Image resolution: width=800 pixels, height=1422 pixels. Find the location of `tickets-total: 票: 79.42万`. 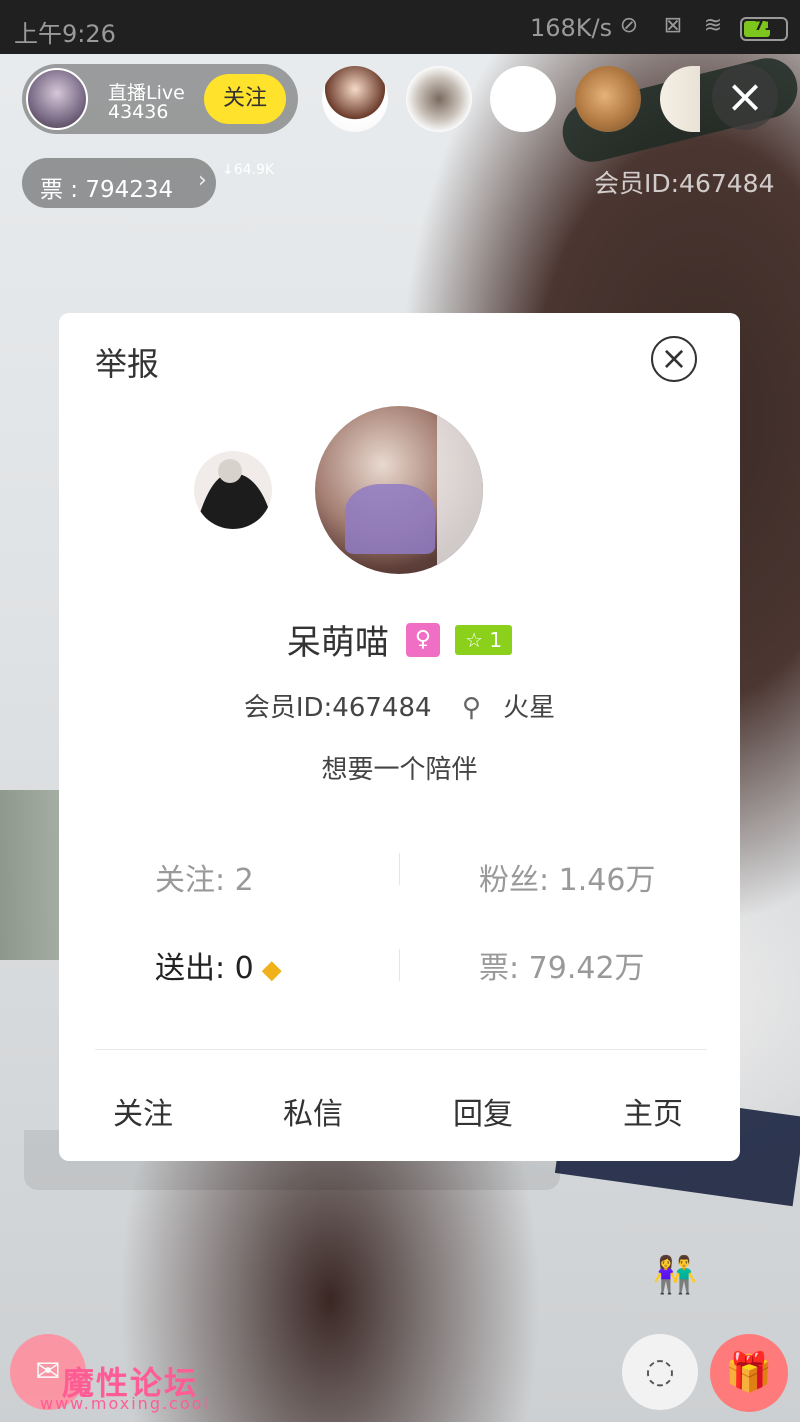

tickets-total: 票: 79.42万 is located at coordinates (562, 968).